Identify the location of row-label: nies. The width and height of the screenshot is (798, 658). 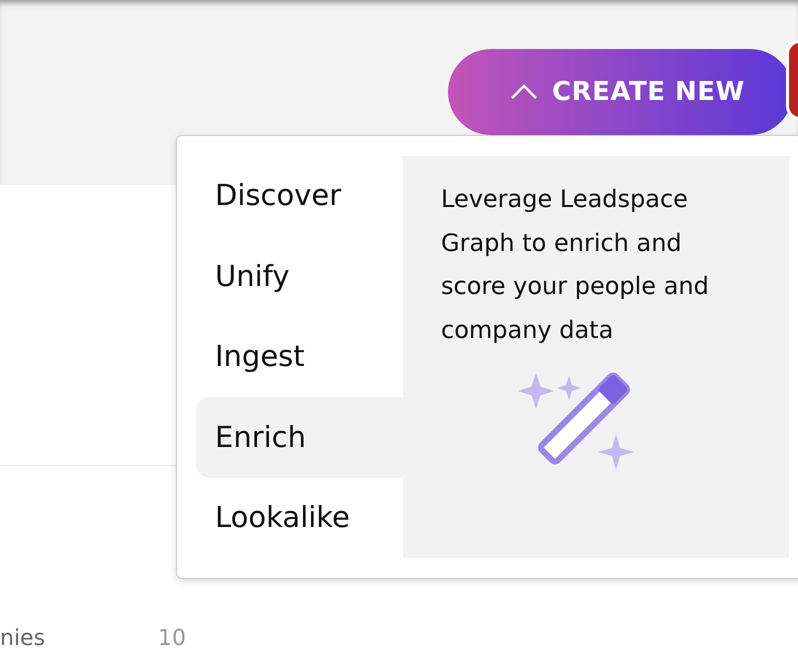
(23, 639).